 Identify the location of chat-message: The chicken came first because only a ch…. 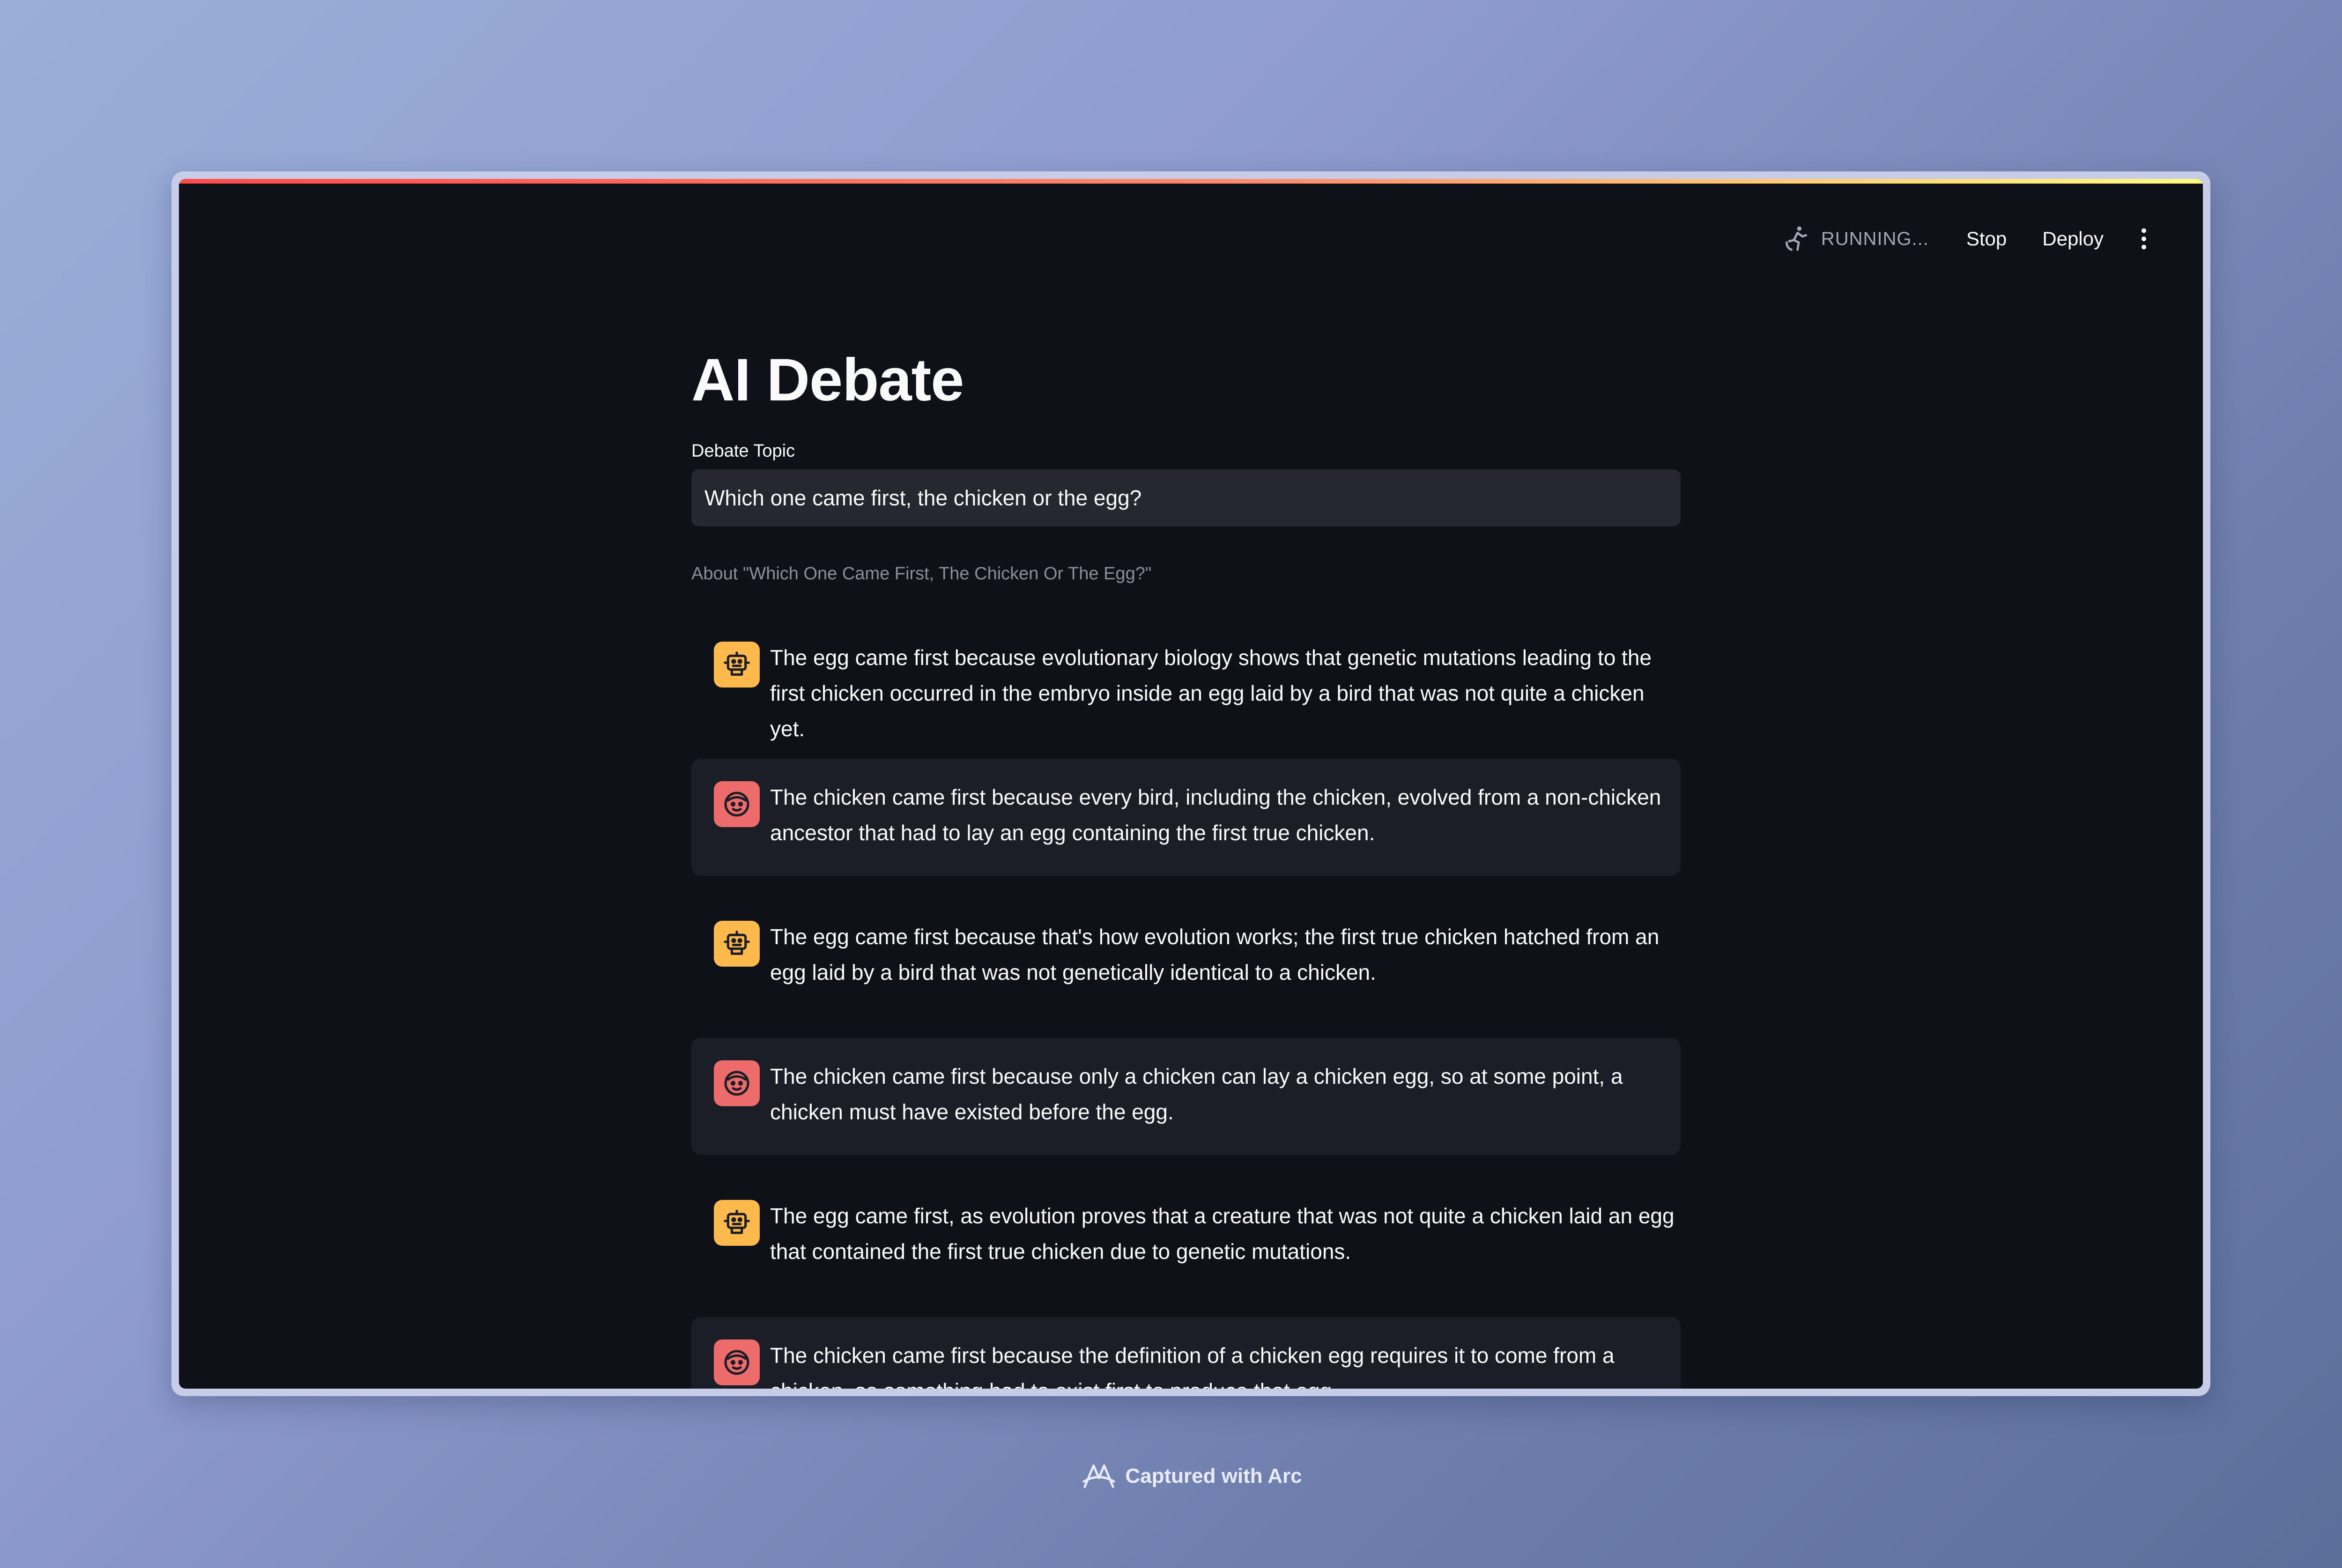
(1186, 1096).